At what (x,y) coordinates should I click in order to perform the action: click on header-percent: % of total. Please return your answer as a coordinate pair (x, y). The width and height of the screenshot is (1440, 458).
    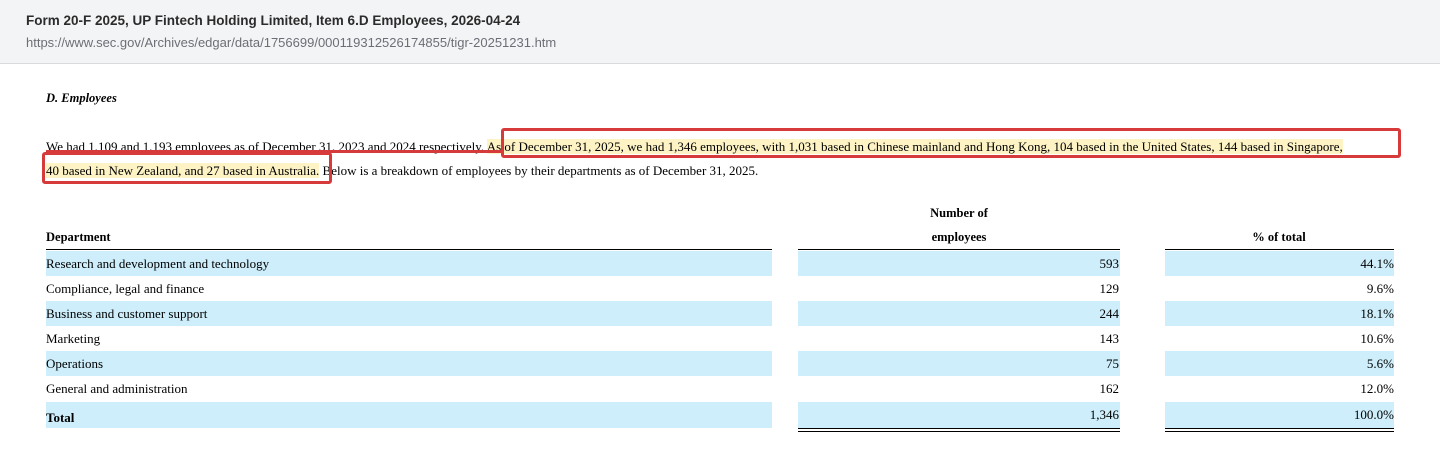
    Looking at the image, I should click on (1279, 237).